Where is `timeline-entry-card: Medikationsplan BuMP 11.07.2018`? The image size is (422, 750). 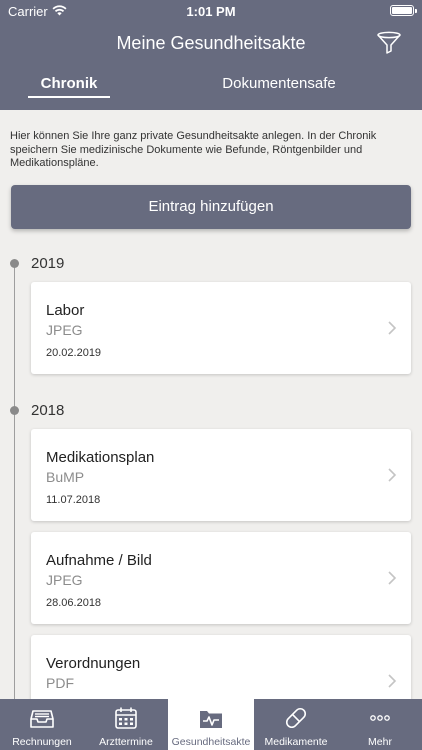
timeline-entry-card: Medikationsplan BuMP 11.07.2018 is located at coordinates (221, 475).